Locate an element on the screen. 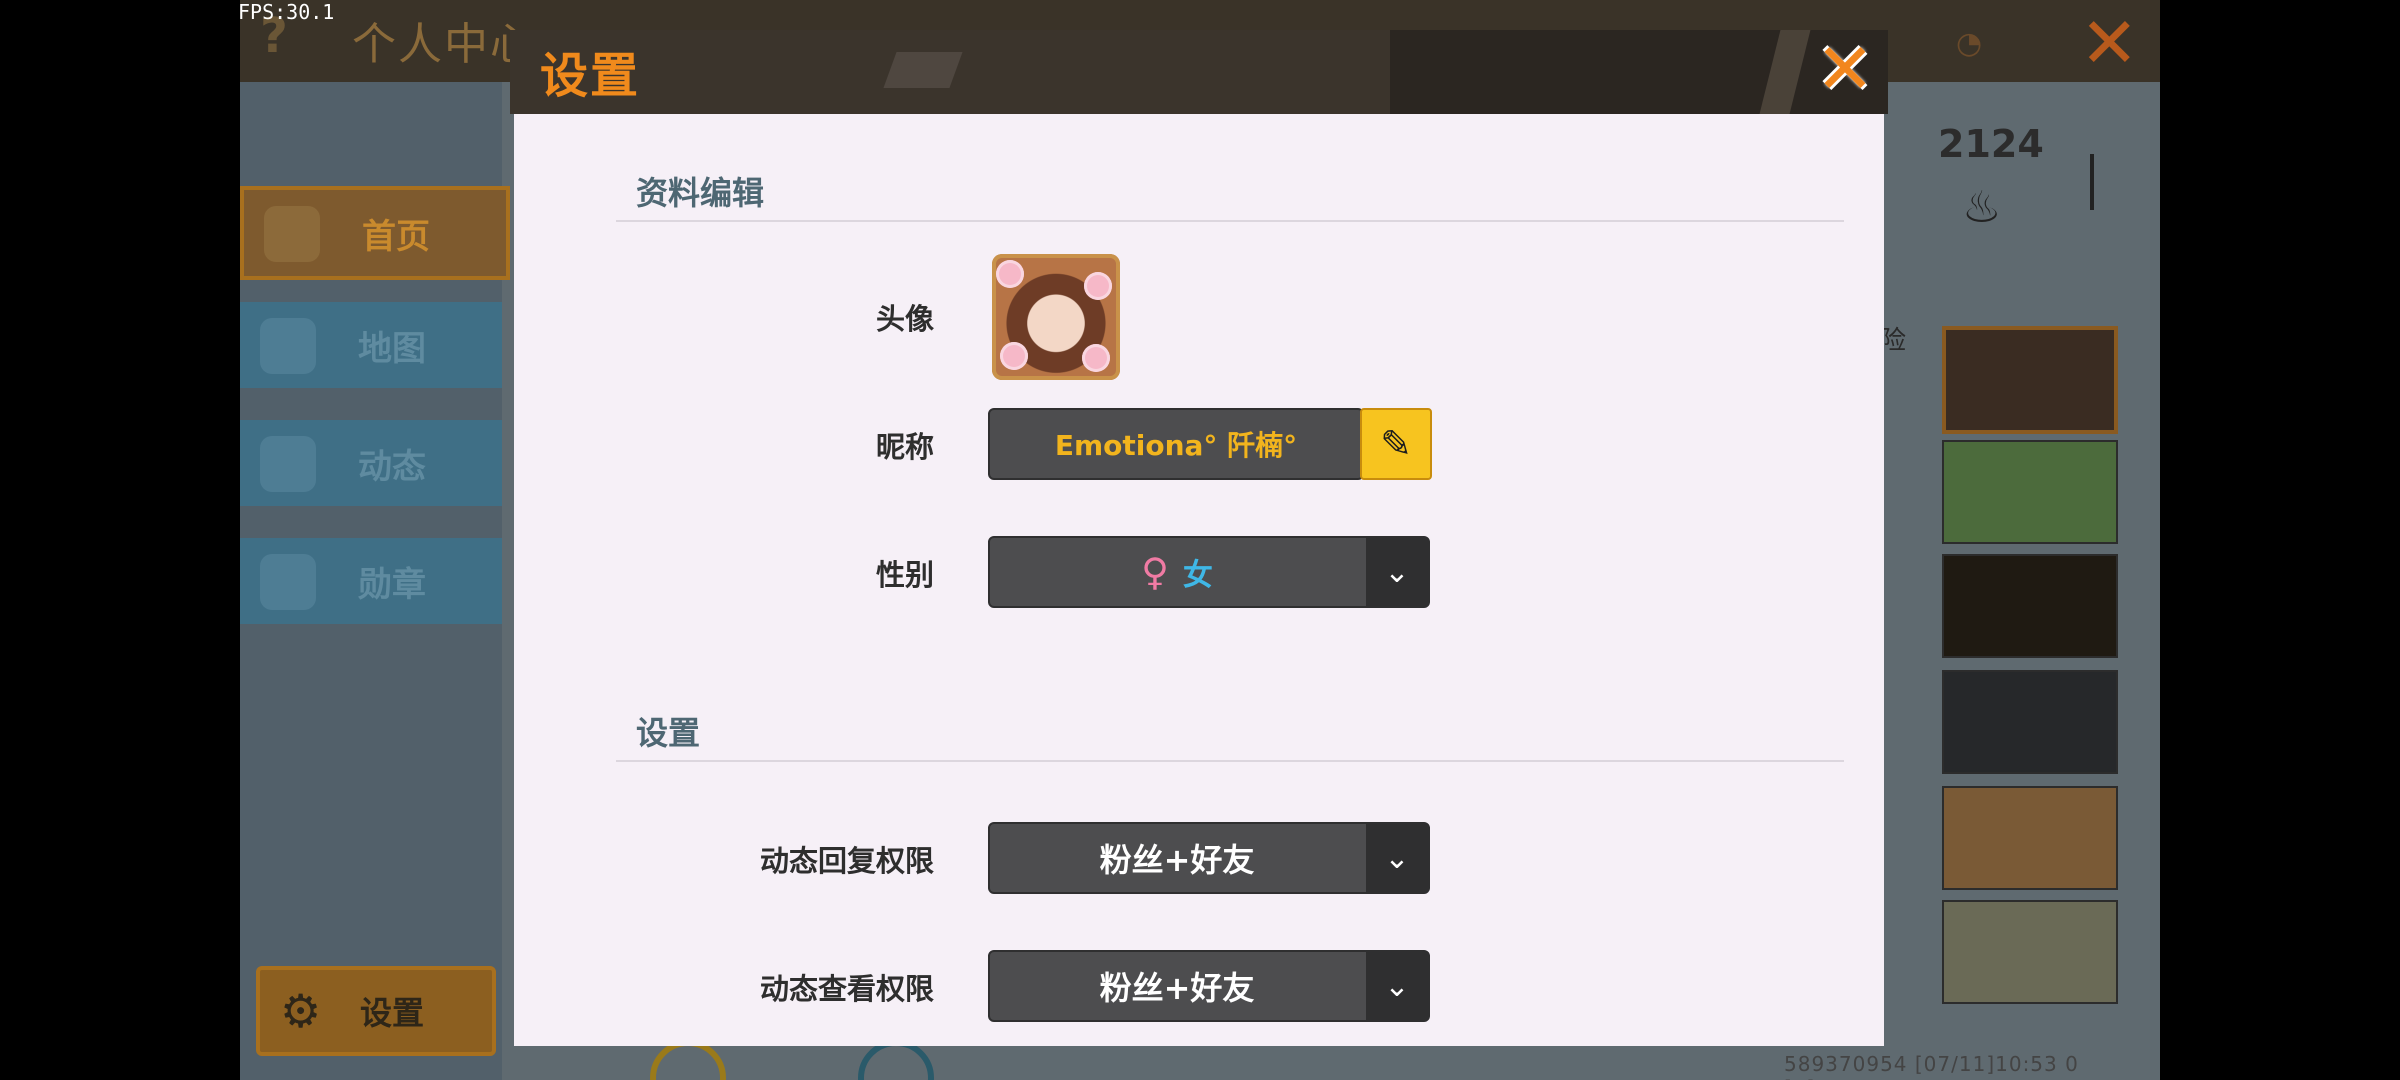  nickname-value: Emotiona° 阡楠° is located at coordinates (1176, 445).